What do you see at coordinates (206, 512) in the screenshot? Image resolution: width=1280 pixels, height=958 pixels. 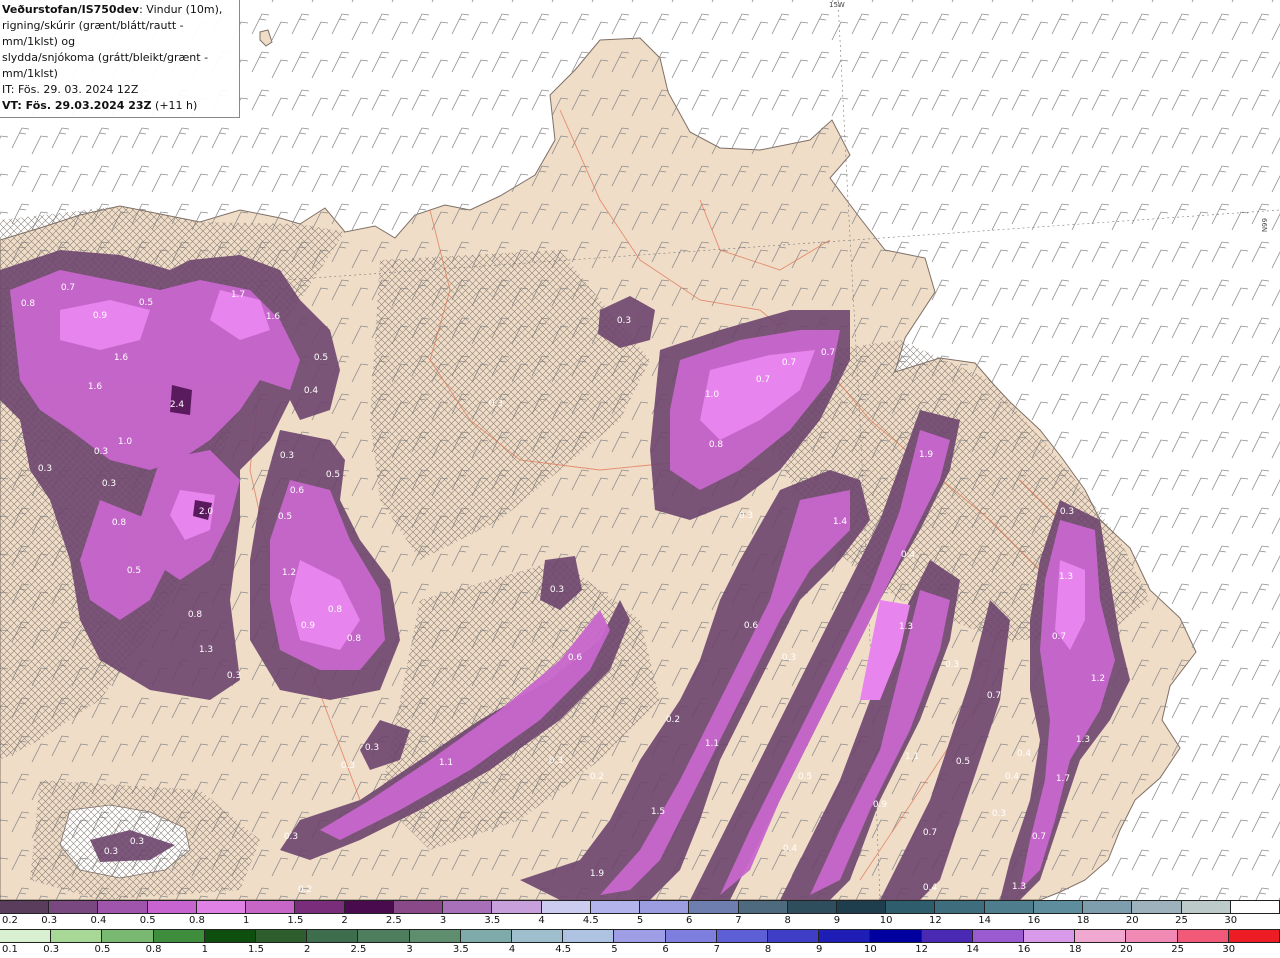 I see `precip-label: 2.0` at bounding box center [206, 512].